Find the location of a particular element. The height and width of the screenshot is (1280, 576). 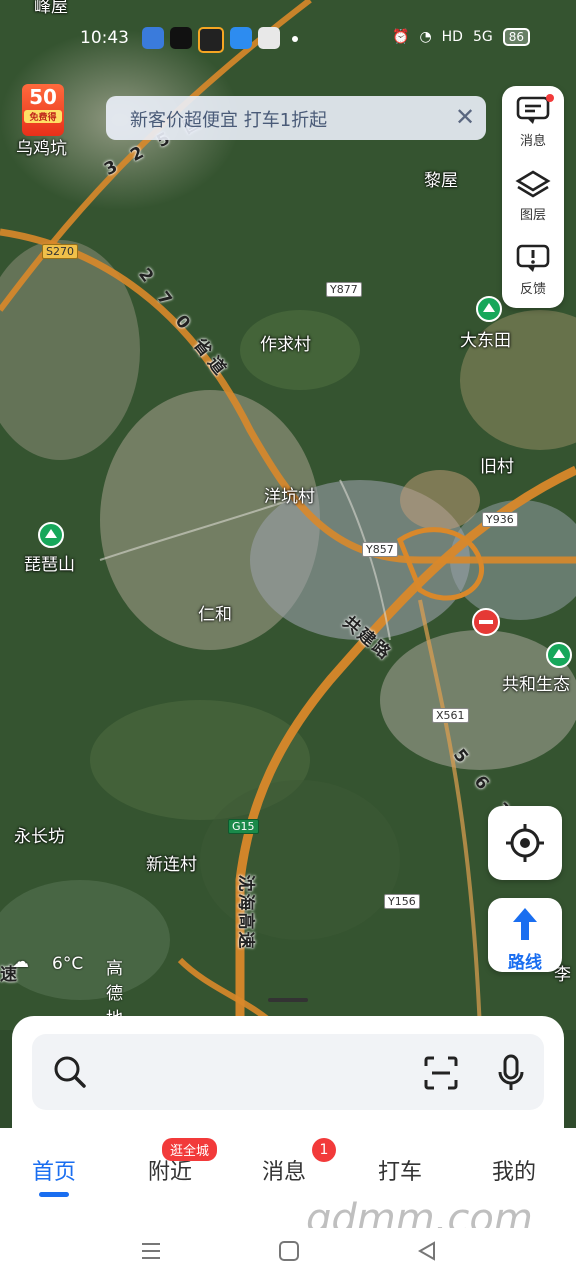

locate-icon is located at coordinates (525, 843).